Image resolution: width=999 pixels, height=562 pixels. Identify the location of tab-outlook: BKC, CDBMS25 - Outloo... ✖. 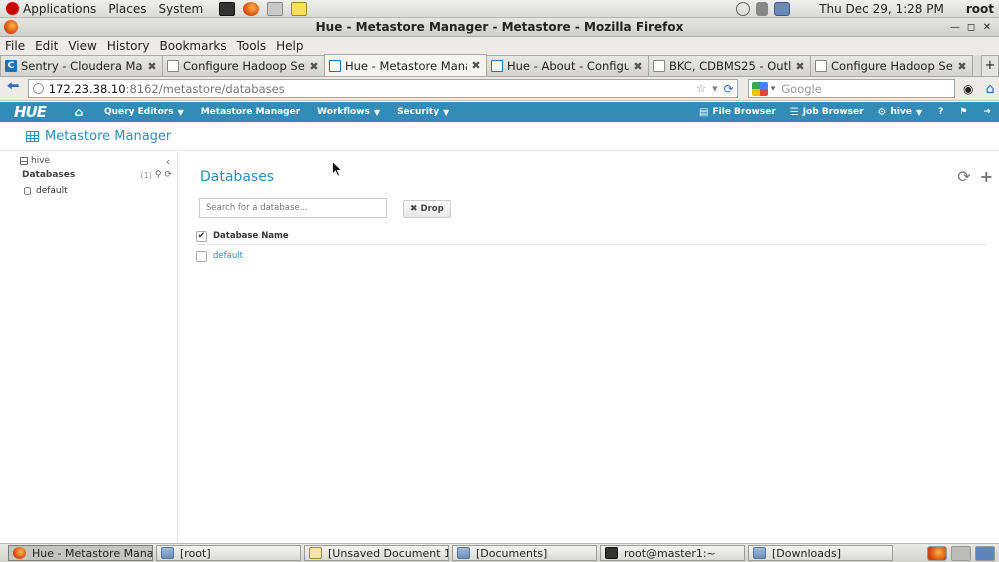
(729, 65).